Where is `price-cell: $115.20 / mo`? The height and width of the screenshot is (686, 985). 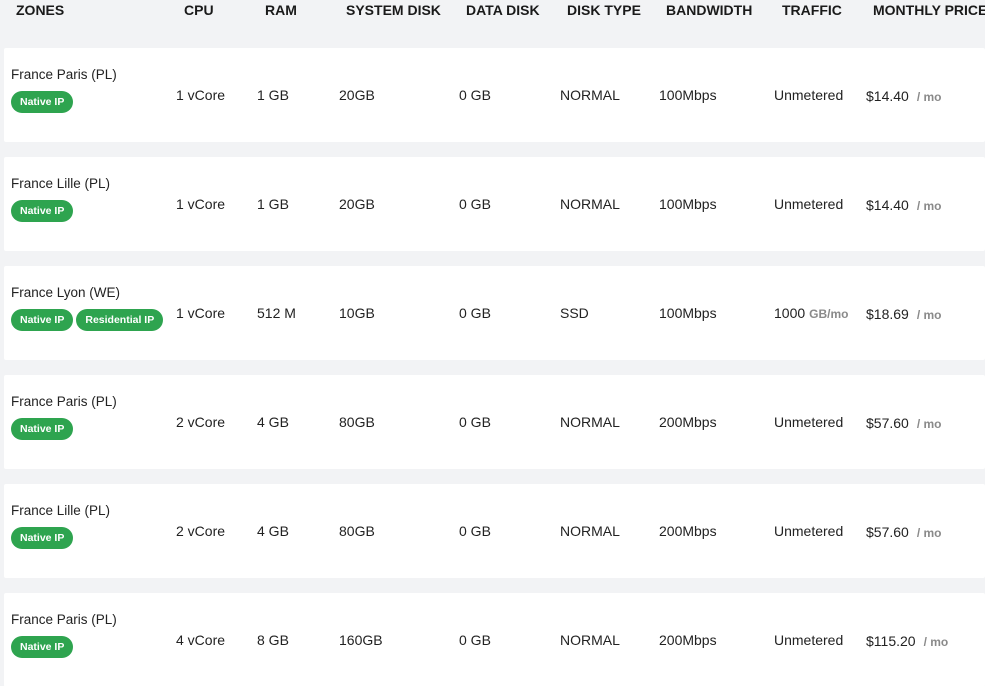
price-cell: $115.20 / mo is located at coordinates (907, 641).